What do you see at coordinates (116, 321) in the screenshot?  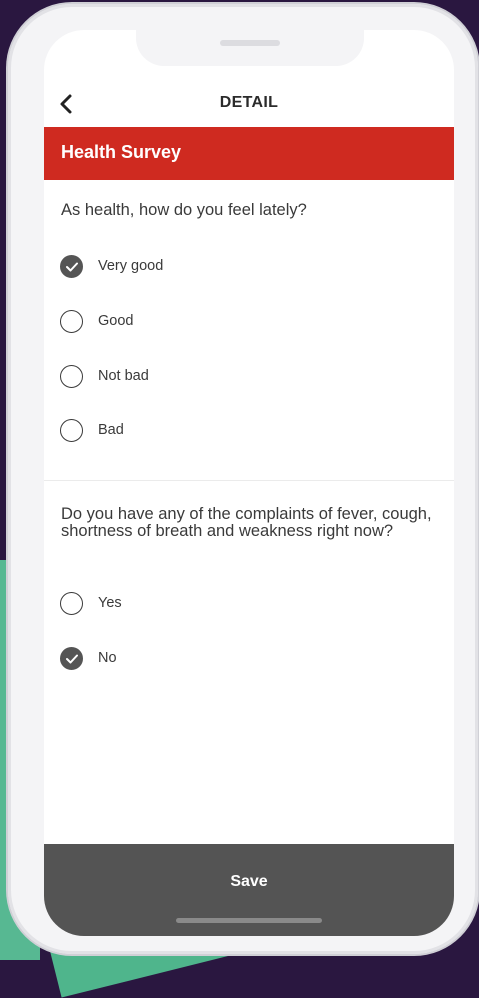 I see `option-label: Good` at bounding box center [116, 321].